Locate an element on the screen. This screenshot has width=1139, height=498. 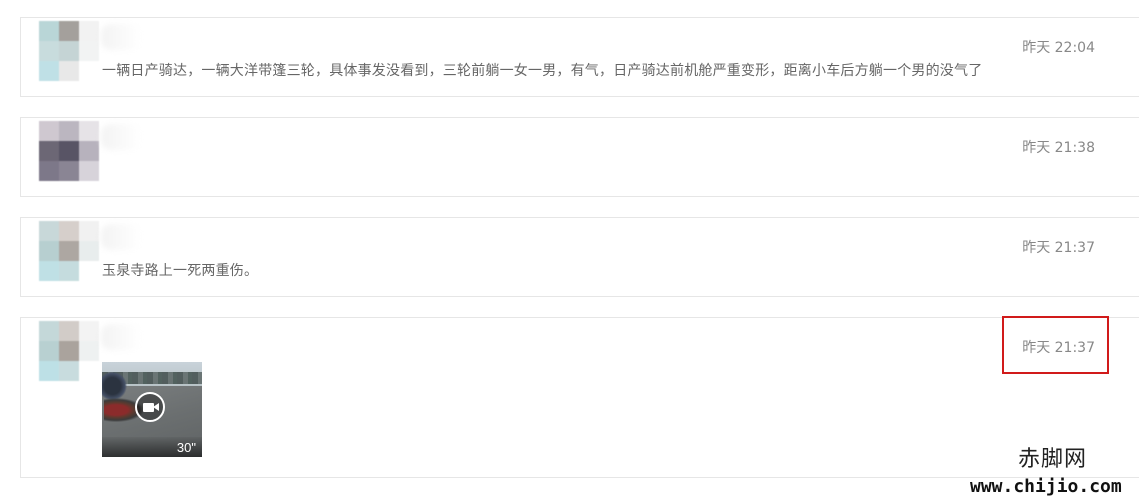
watermark-site-name: 赤脚网 is located at coordinates (1053, 459).